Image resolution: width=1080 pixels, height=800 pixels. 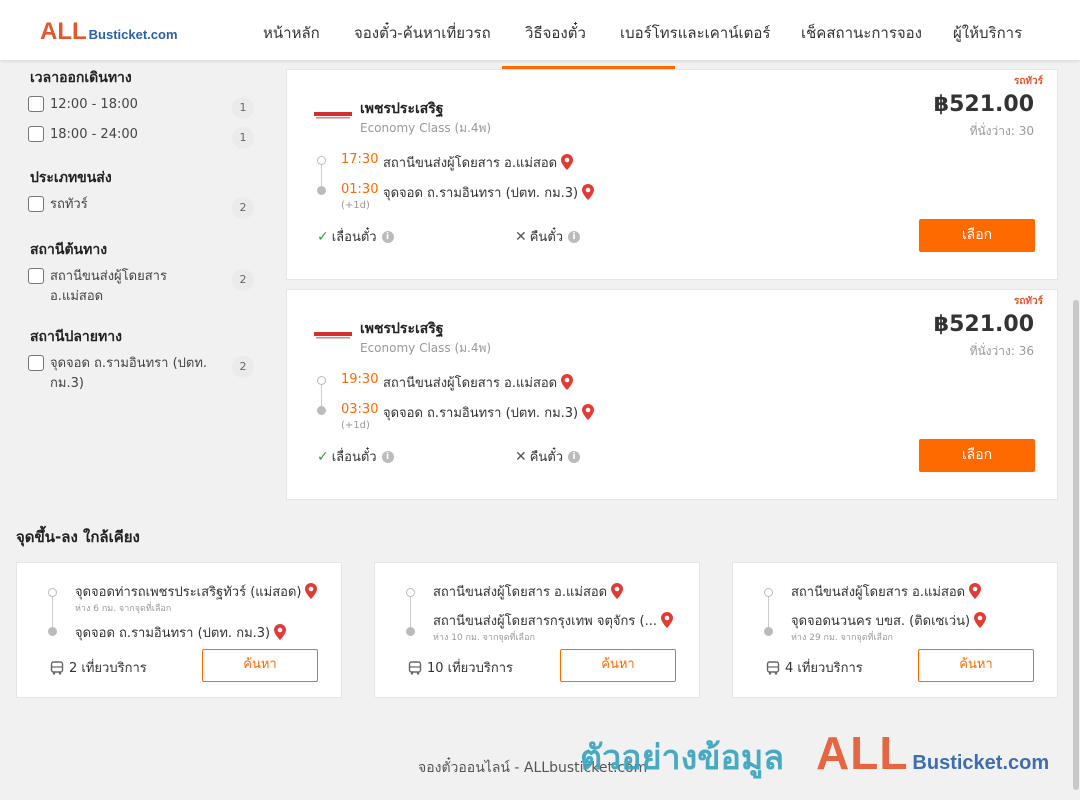 What do you see at coordinates (987, 33) in the screenshot?
I see `nav-item-providers: ผู้ให้บริการ` at bounding box center [987, 33].